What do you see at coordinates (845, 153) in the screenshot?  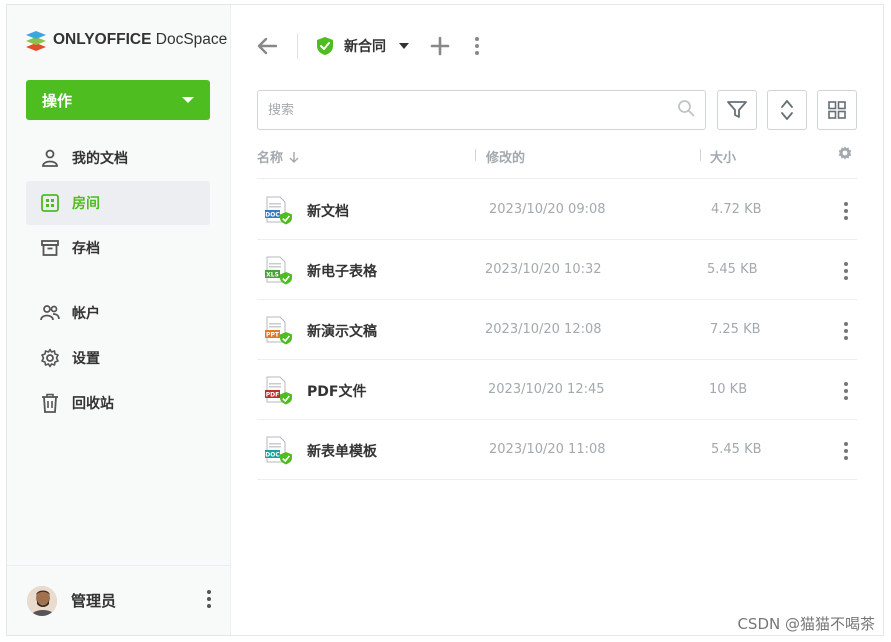 I see `column-settings-gear-icon` at bounding box center [845, 153].